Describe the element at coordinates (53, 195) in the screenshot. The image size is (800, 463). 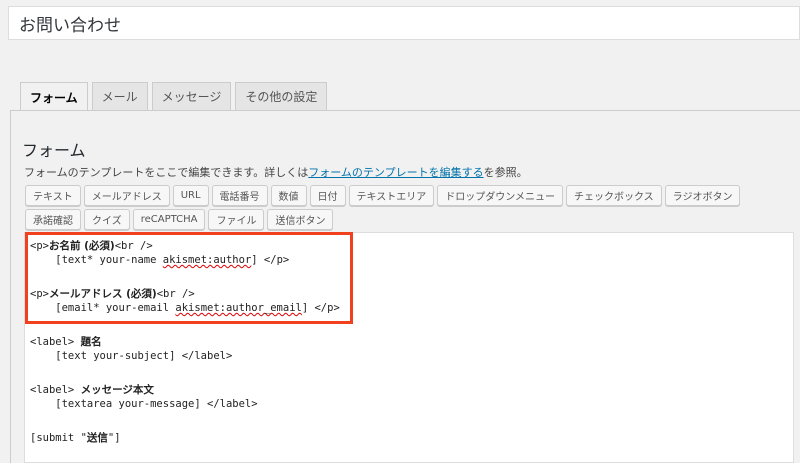
I see `tag-text-button: テキスト` at that location.